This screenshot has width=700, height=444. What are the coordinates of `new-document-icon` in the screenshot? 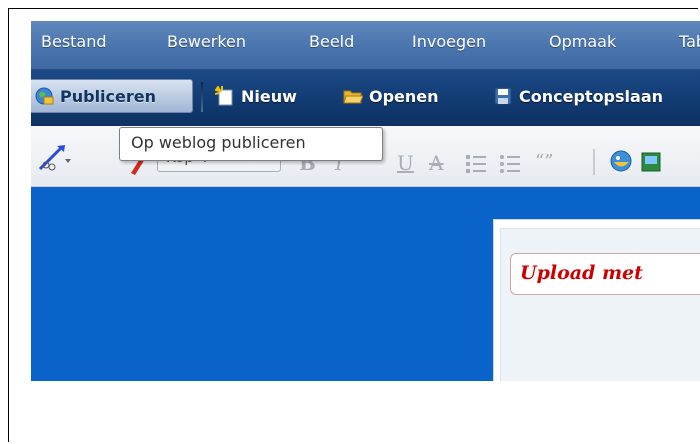 It's located at (224, 95).